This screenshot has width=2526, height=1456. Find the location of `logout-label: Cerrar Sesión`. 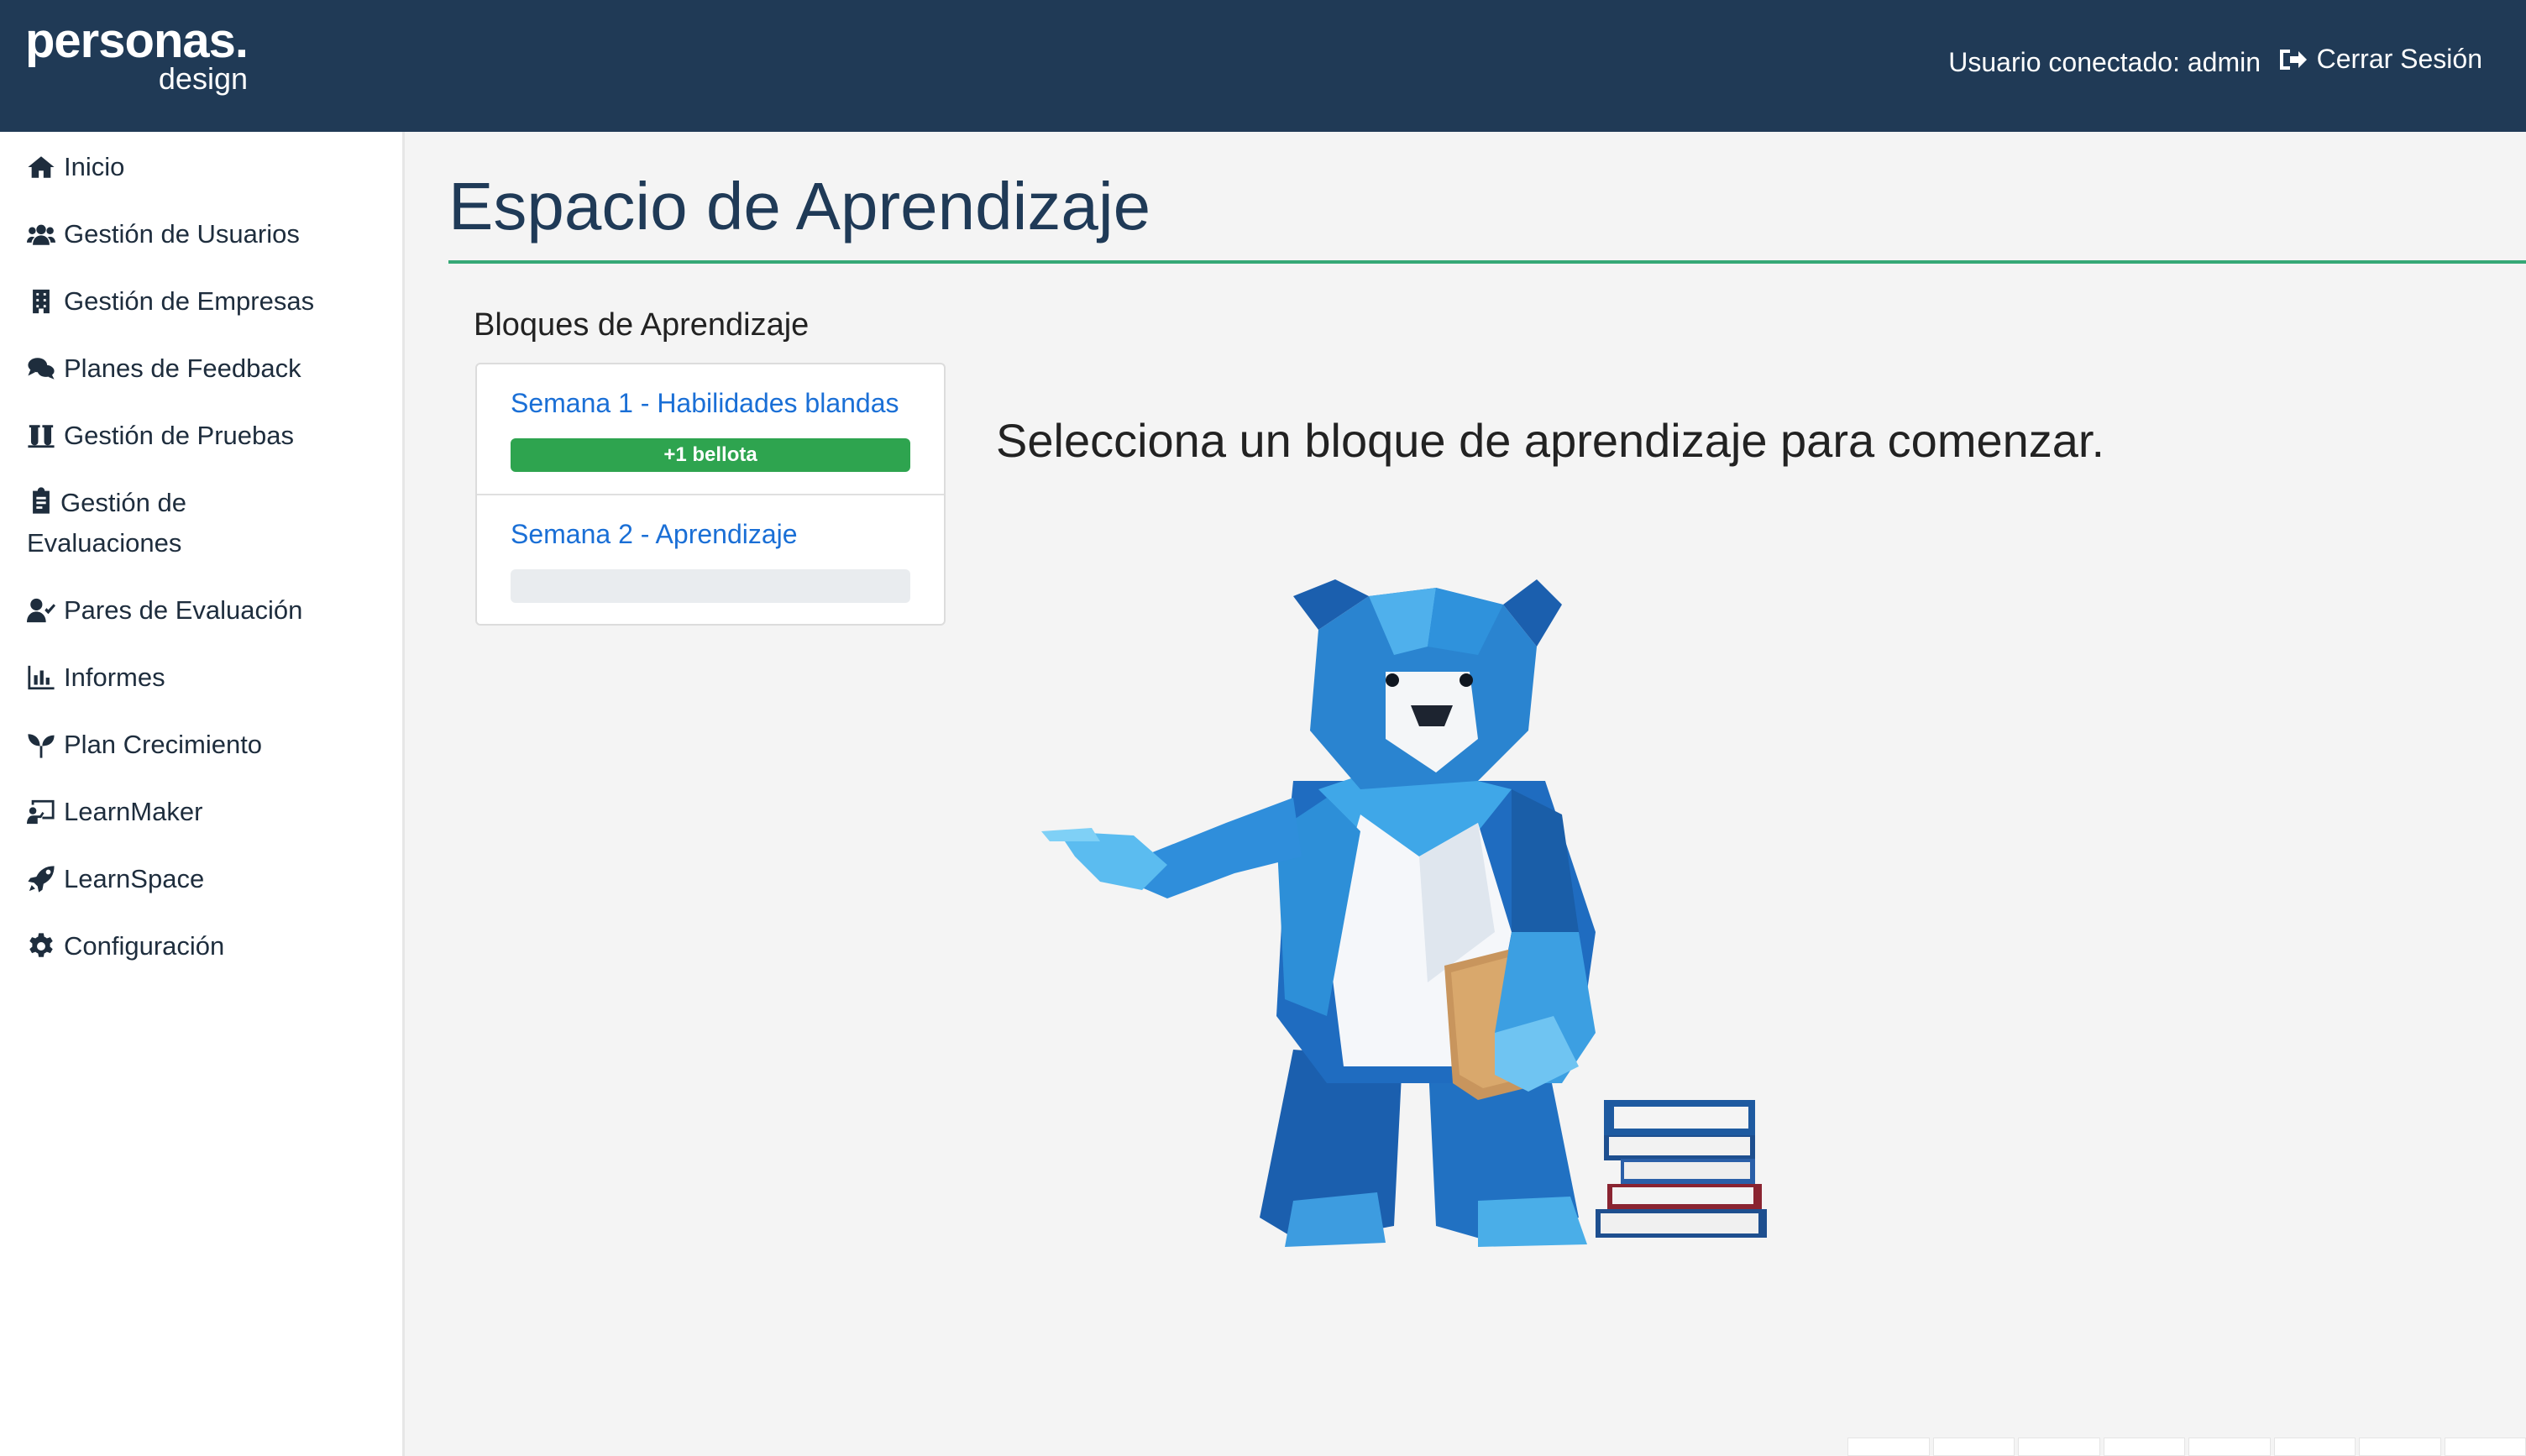

logout-label: Cerrar Sesión is located at coordinates (2399, 59).